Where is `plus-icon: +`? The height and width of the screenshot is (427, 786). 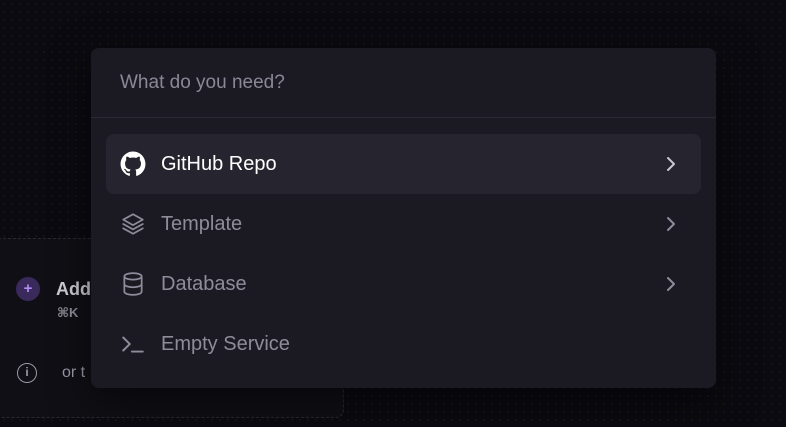 plus-icon: + is located at coordinates (28, 289).